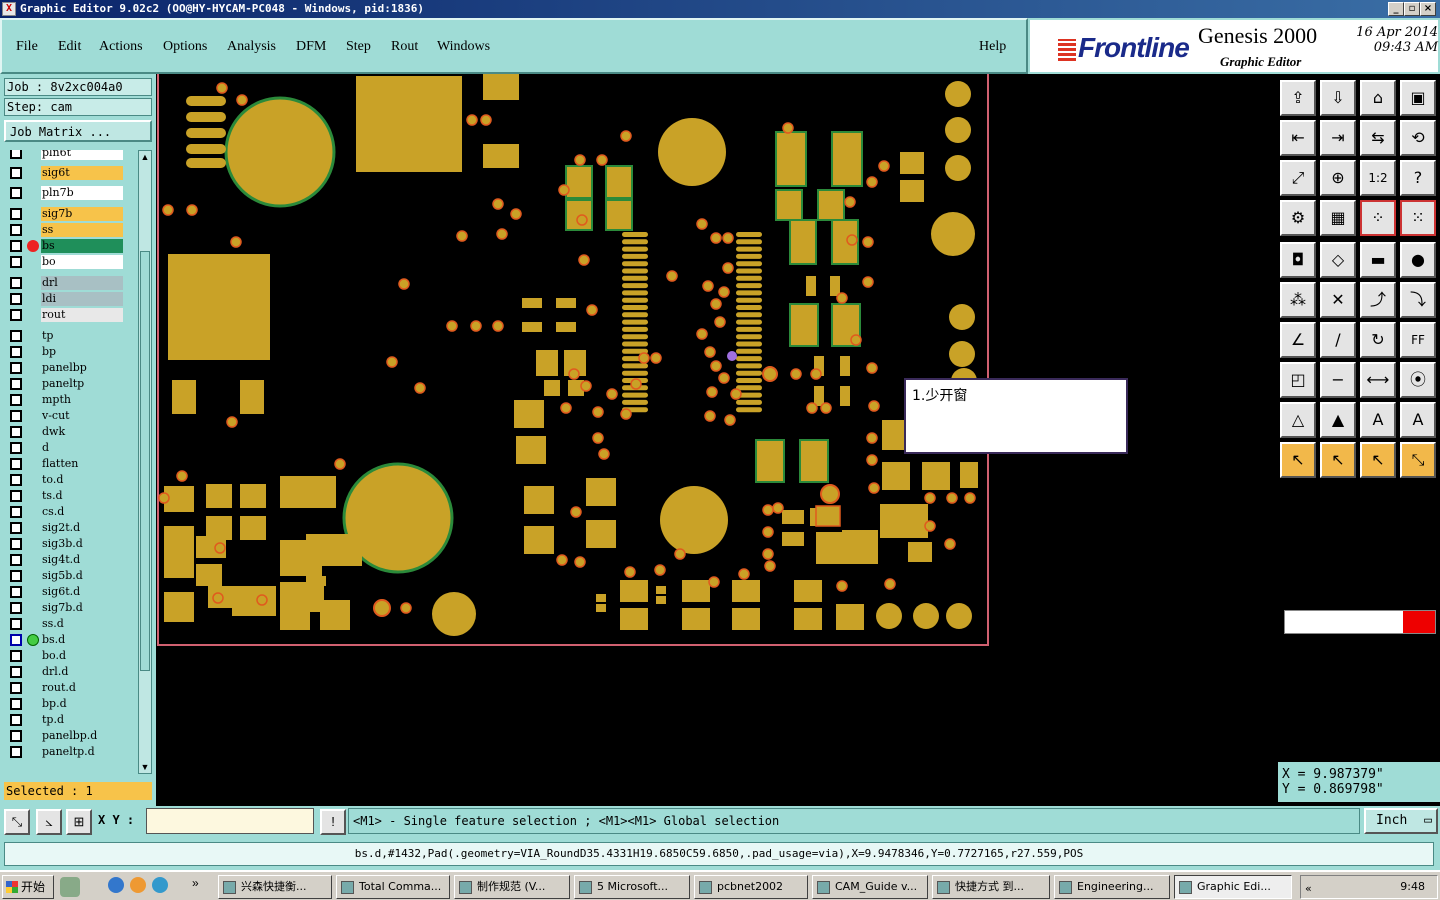 This screenshot has width=1440, height=900. Describe the element at coordinates (66, 528) in the screenshot. I see `layer-row-sig2t-d: sig2t.d` at that location.